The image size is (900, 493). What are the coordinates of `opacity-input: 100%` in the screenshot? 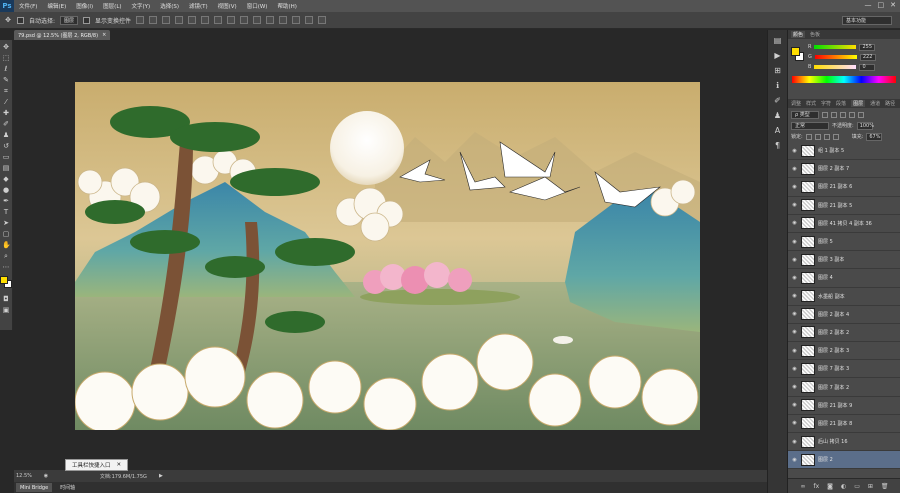 It's located at (865, 125).